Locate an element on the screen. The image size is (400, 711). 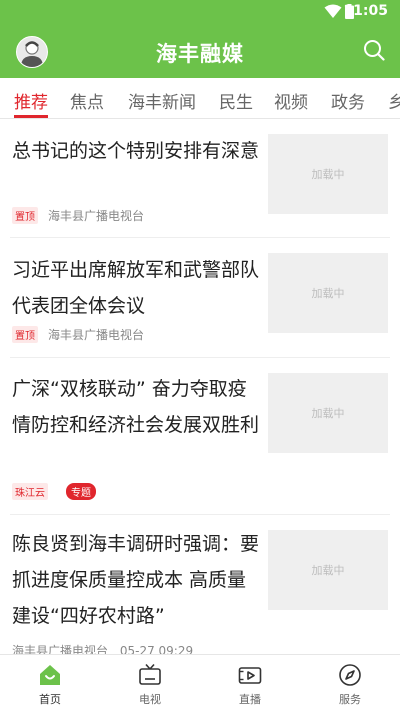
home-icon is located at coordinates (50, 675).